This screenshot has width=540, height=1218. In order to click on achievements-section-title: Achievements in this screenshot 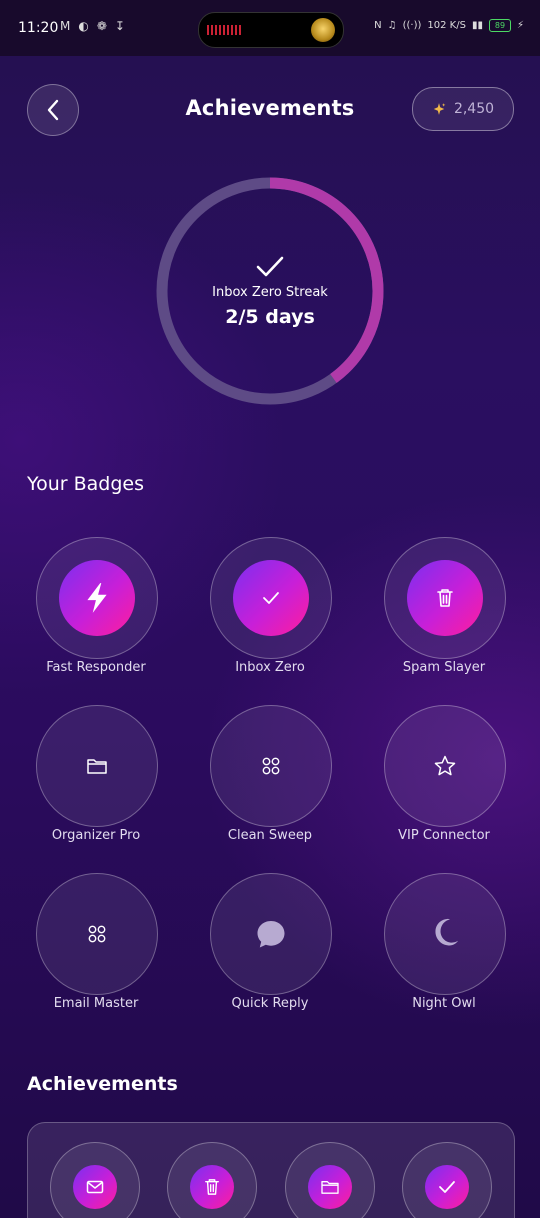, I will do `click(102, 1084)`.